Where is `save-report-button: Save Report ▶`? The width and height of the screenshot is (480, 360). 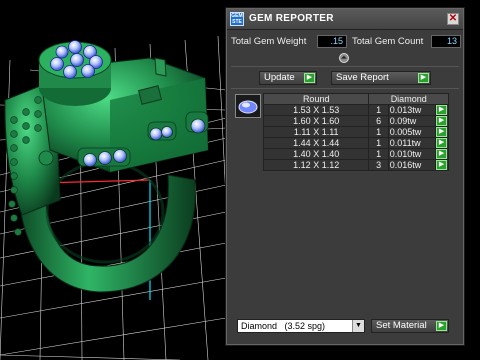 save-report-button: Save Report ▶ is located at coordinates (381, 78).